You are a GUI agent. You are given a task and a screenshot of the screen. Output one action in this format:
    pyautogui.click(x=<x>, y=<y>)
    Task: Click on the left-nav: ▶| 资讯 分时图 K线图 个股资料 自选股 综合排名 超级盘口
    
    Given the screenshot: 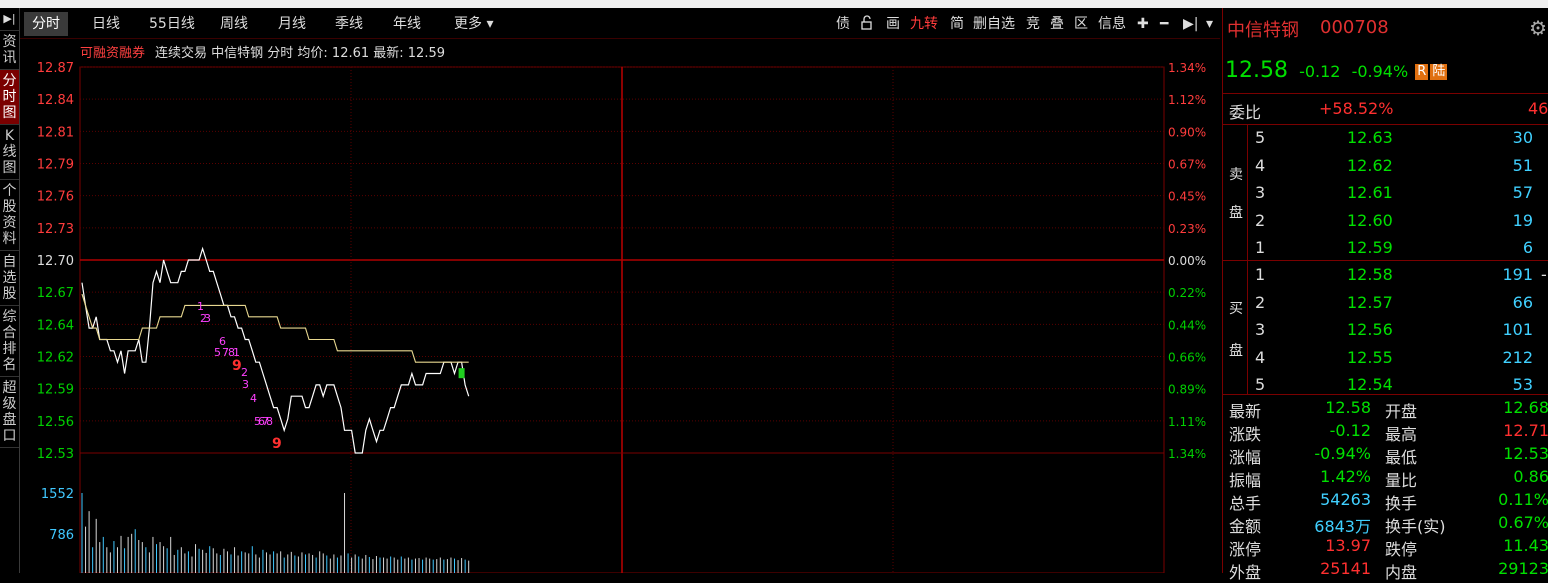 What is the action you would take?
    pyautogui.click(x=10, y=290)
    